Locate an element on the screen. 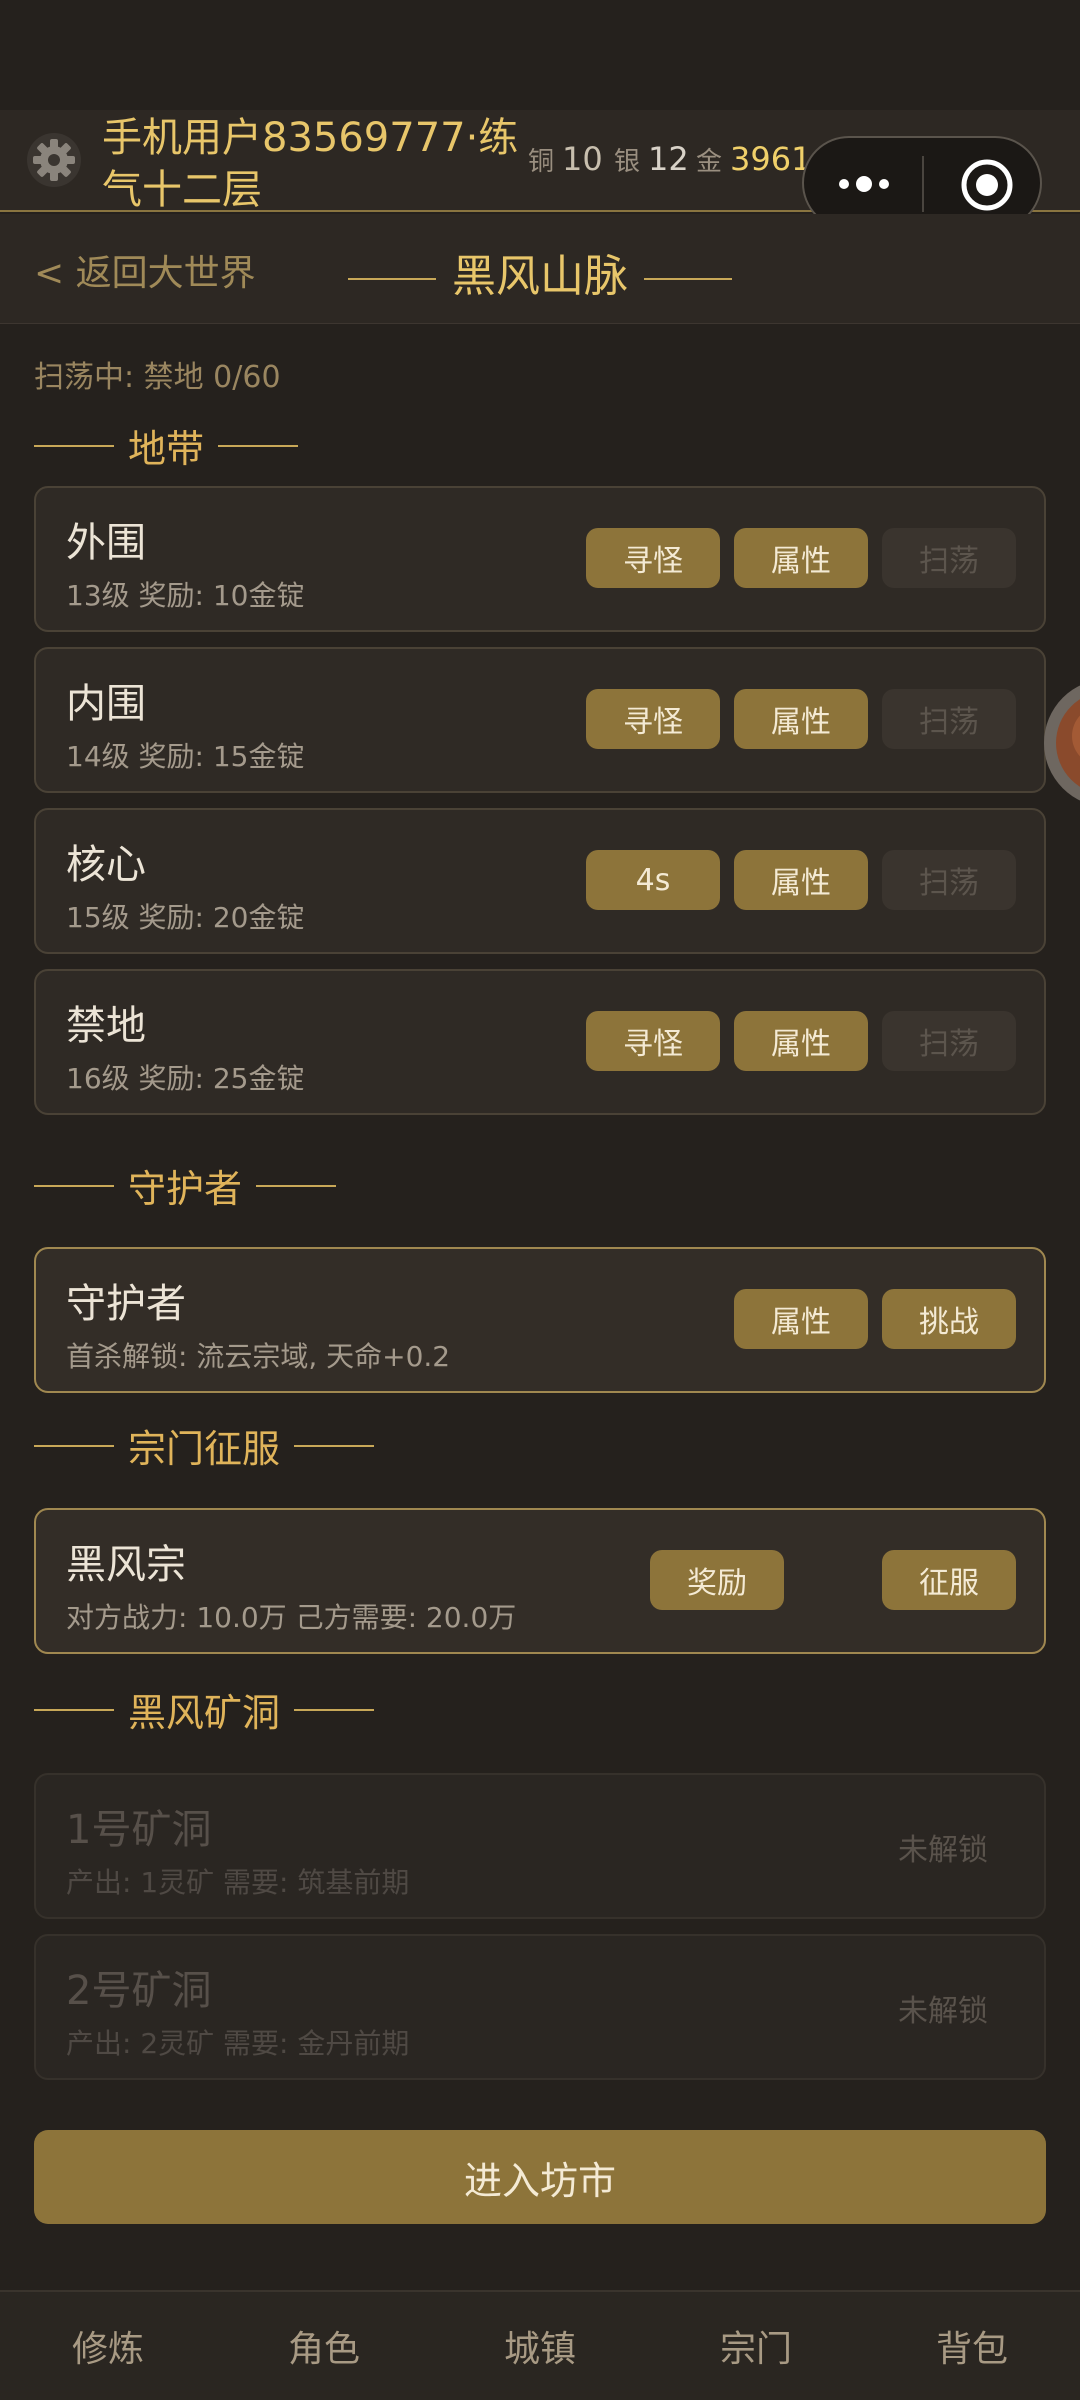 Image resolution: width=1080 pixels, height=2400 pixels. enter-market-button: 进入坊市 is located at coordinates (540, 2177).